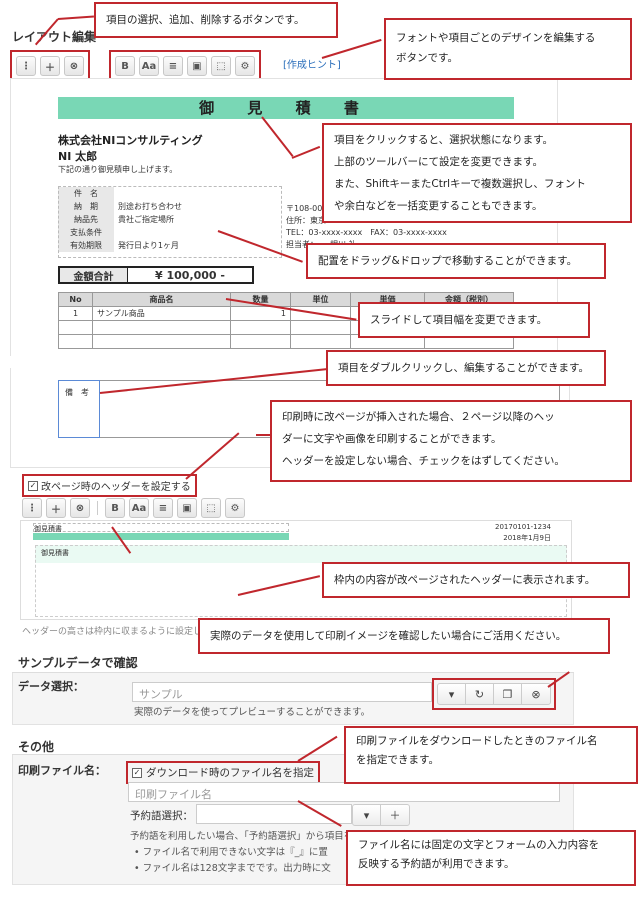 This screenshot has width=640, height=898. What do you see at coordinates (161, 299) in the screenshot?
I see `column-header: 商品名` at bounding box center [161, 299].